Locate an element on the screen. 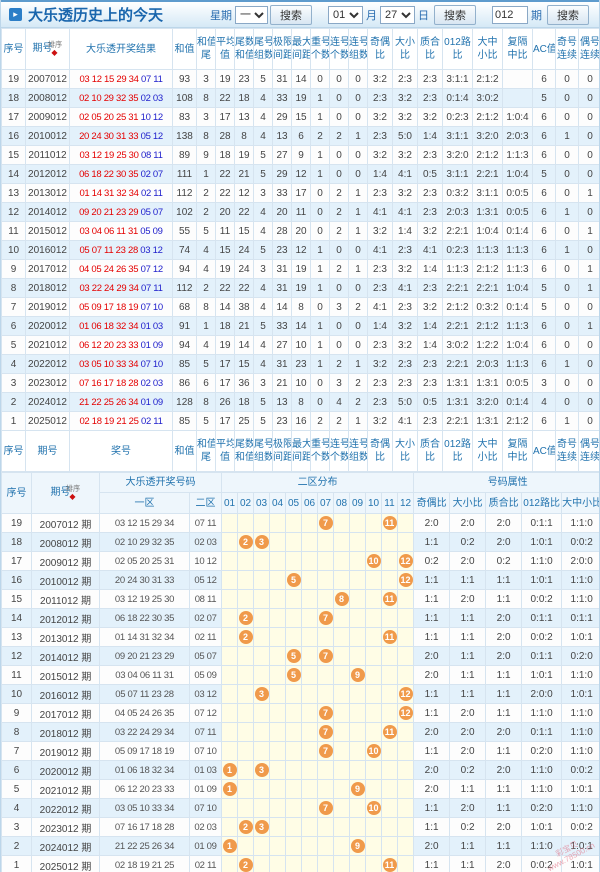 This screenshot has height=872, width=600. stat-cell: 1:1:3 is located at coordinates (487, 250).